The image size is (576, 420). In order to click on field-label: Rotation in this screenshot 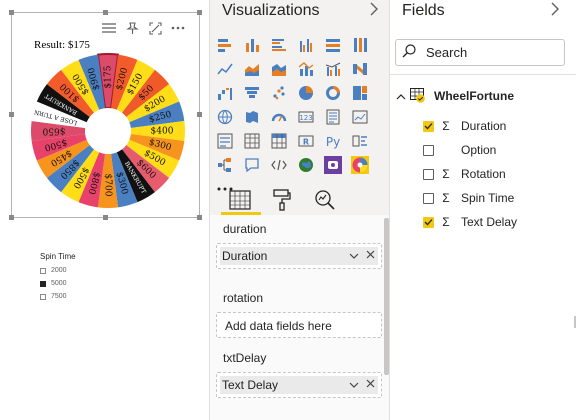, I will do `click(483, 174)`.